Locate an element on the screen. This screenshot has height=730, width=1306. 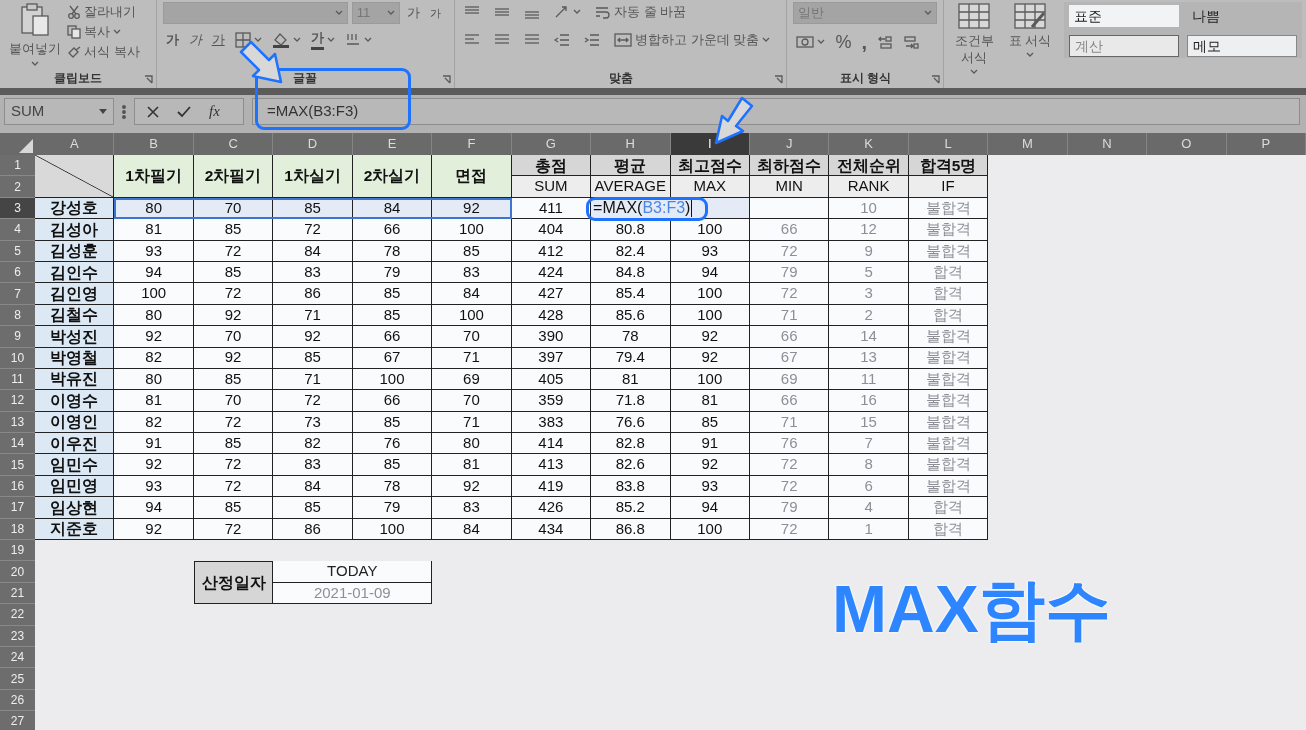
row-header: 8 is located at coordinates (17, 315).